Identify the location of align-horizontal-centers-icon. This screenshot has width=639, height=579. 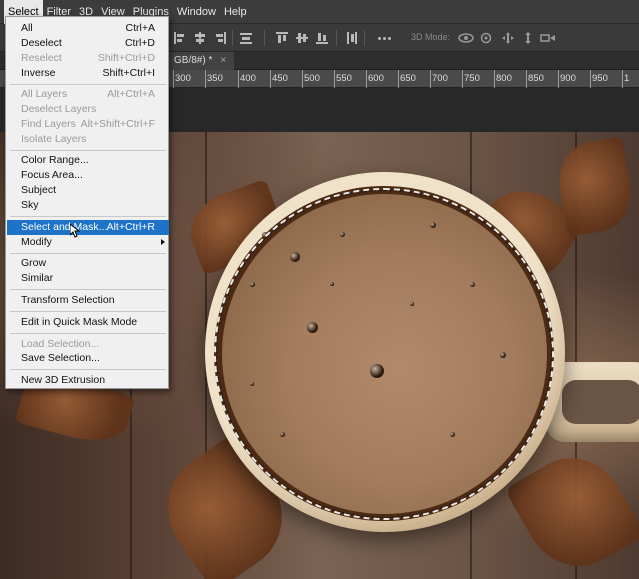
(200, 38).